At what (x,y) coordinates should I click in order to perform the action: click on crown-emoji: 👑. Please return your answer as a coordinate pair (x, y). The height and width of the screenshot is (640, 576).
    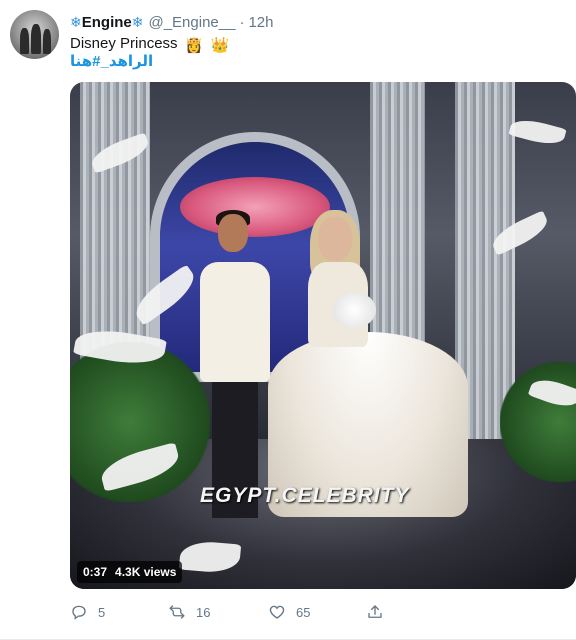
    Looking at the image, I should click on (220, 45).